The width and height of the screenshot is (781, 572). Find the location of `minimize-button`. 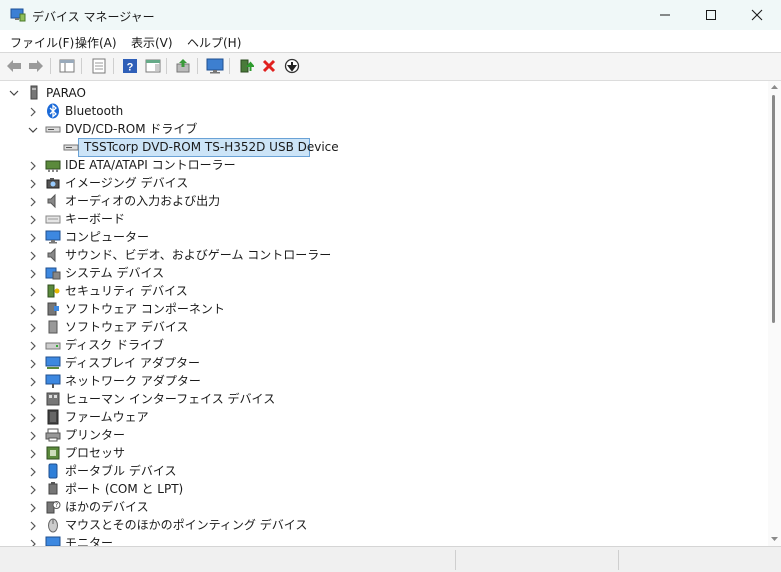

minimize-button is located at coordinates (665, 15).